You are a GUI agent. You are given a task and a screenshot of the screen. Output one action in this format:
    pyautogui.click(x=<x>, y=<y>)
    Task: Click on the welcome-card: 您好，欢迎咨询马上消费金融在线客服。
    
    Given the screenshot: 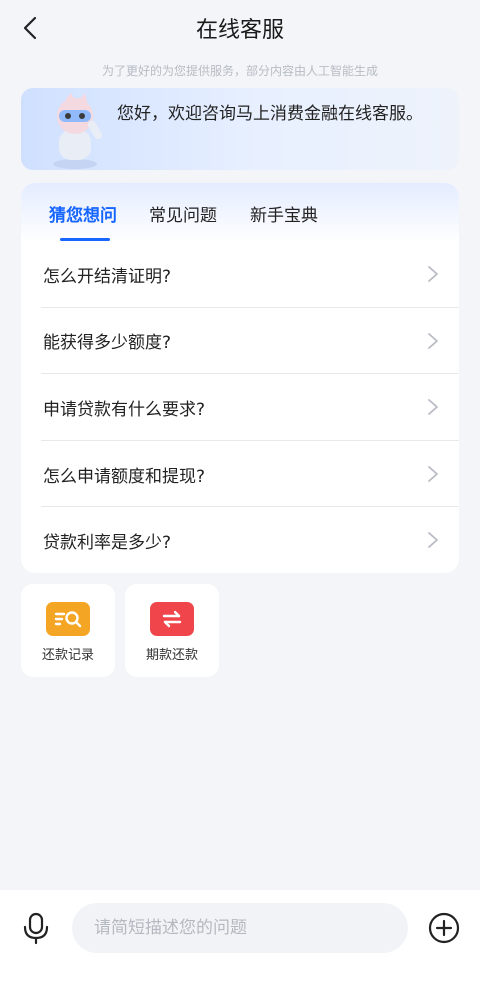 What is the action you would take?
    pyautogui.click(x=240, y=129)
    